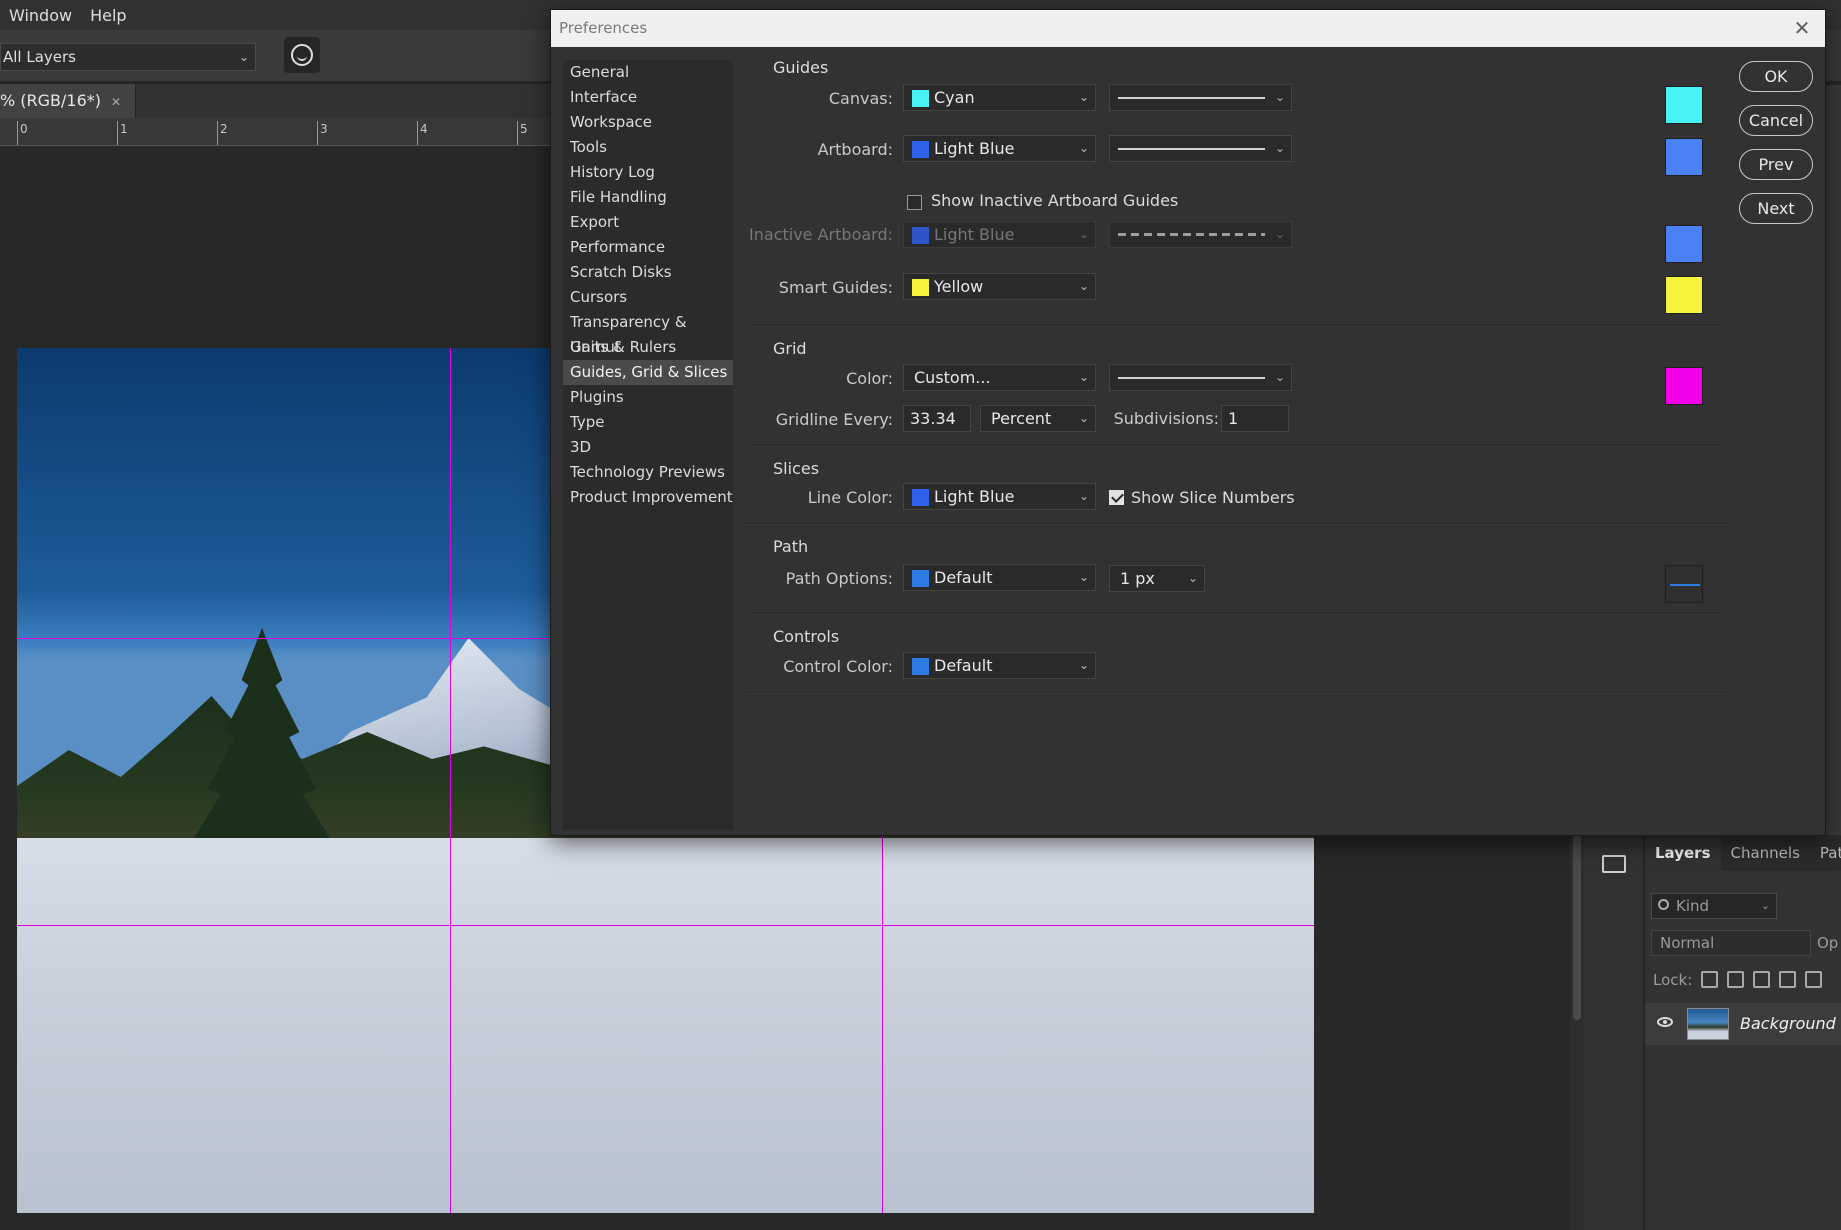  I want to click on next-button: Next, so click(1776, 208).